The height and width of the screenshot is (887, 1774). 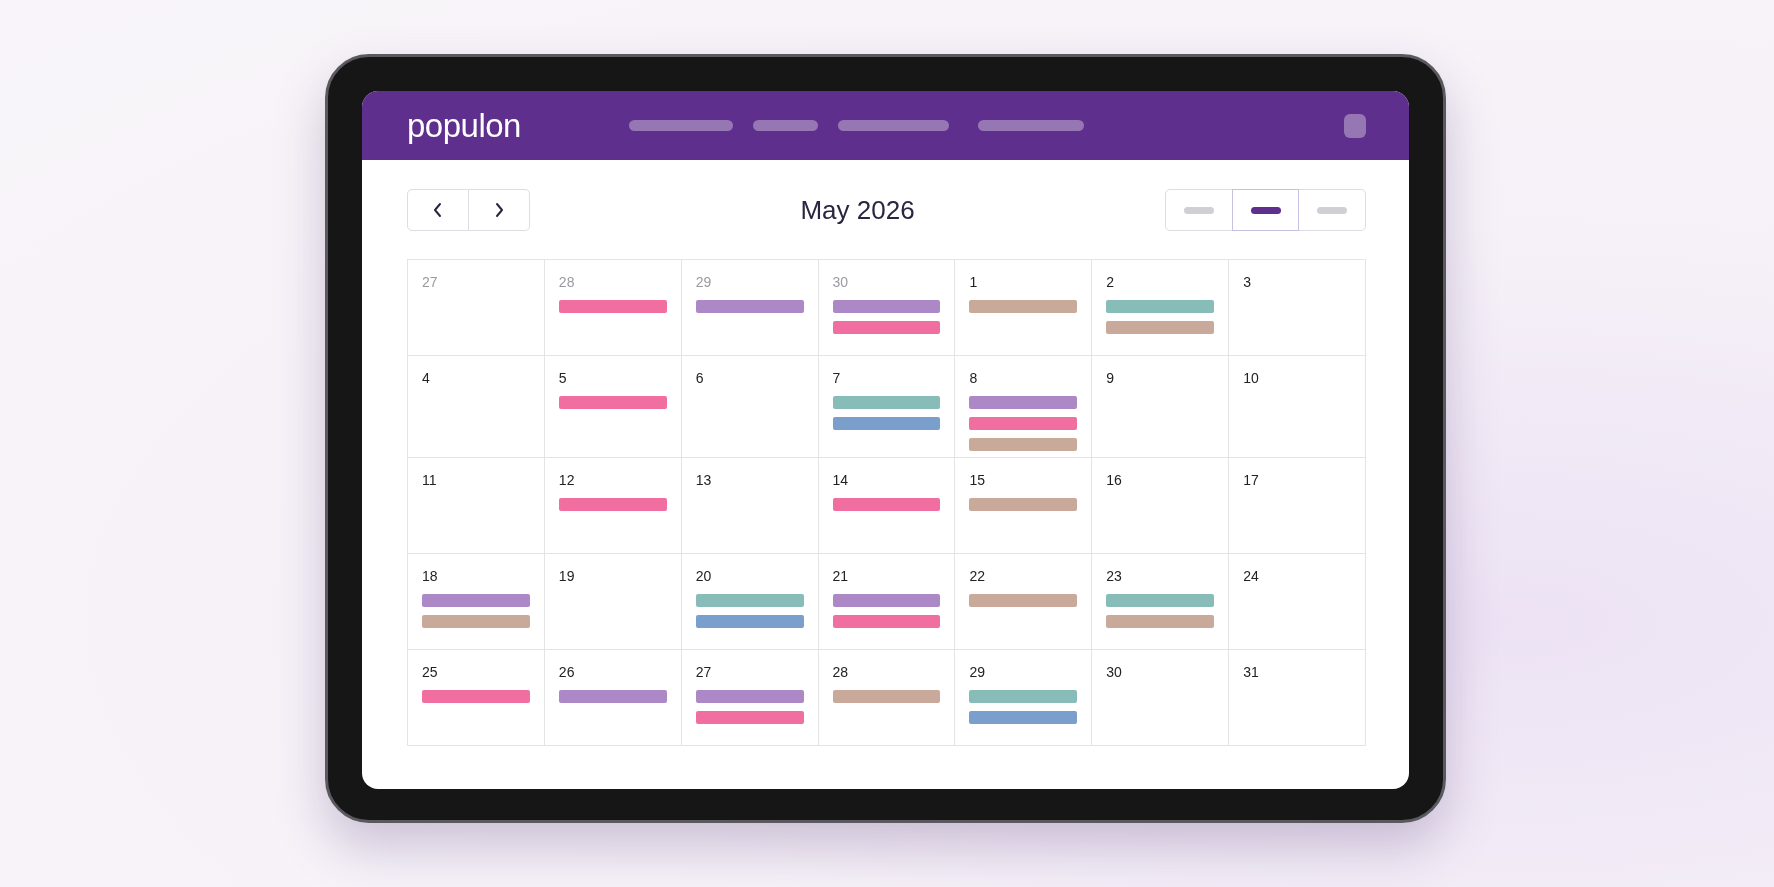 What do you see at coordinates (567, 672) in the screenshot?
I see `day-number: 26` at bounding box center [567, 672].